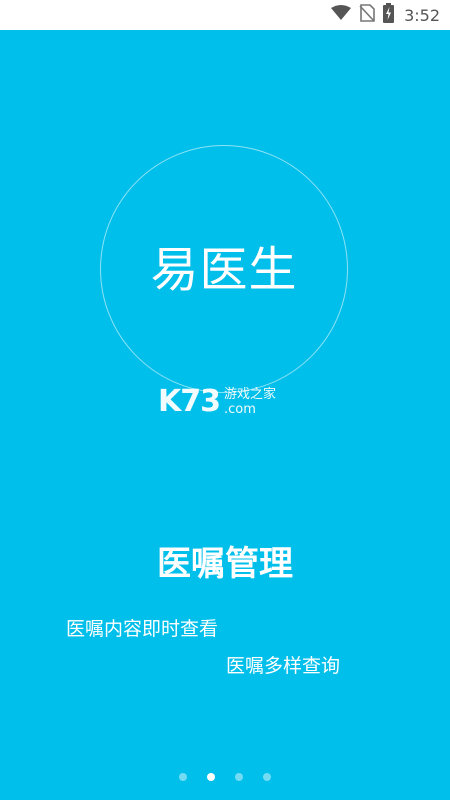  I want to click on battery-charging-icon, so click(389, 15).